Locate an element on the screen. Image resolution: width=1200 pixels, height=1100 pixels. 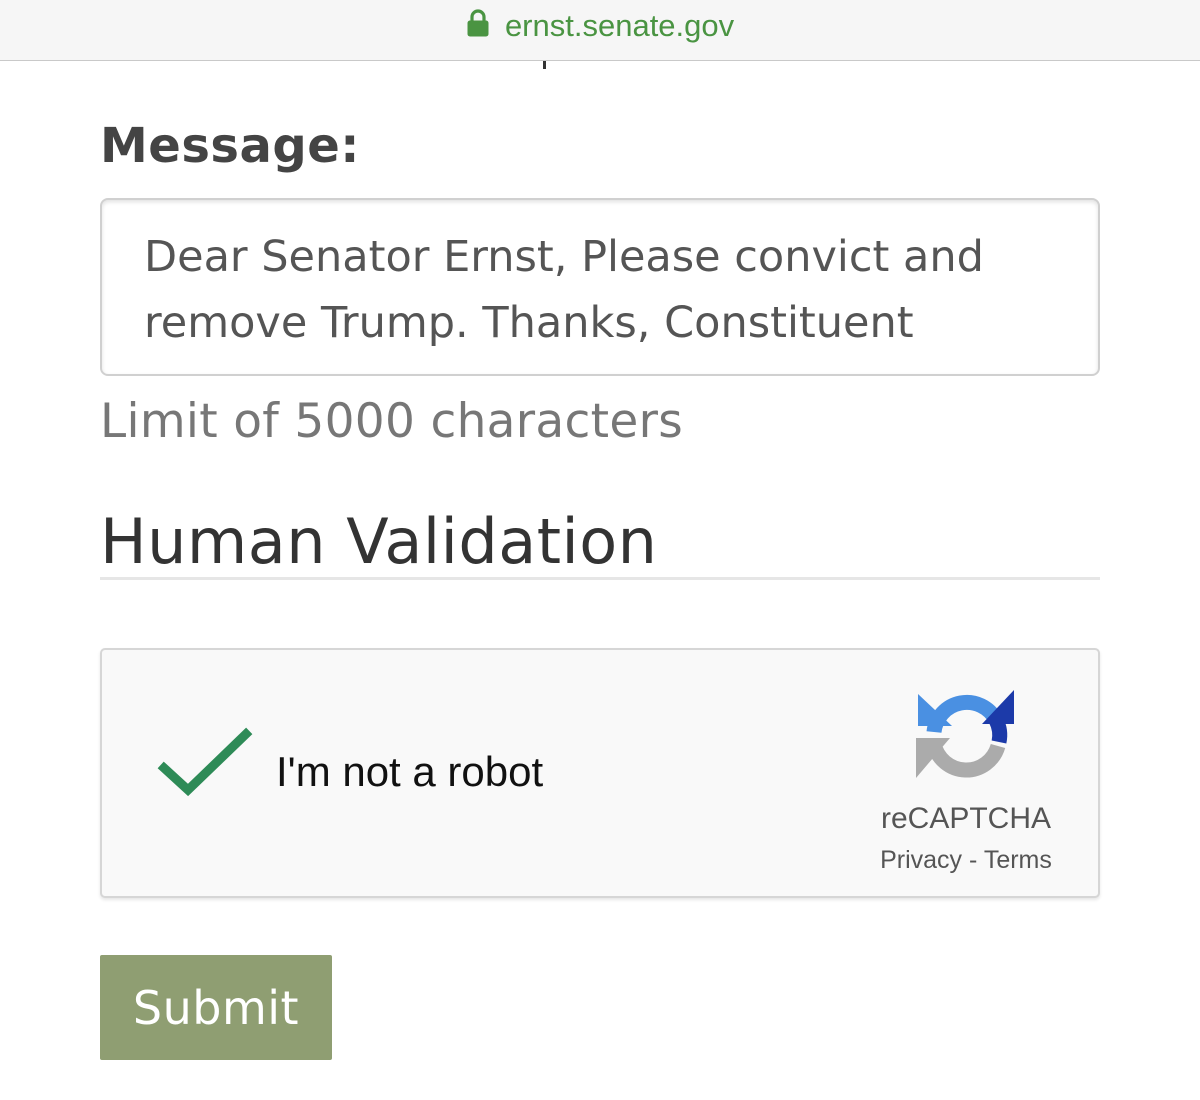
section-title: Human Validation is located at coordinates (379, 541).